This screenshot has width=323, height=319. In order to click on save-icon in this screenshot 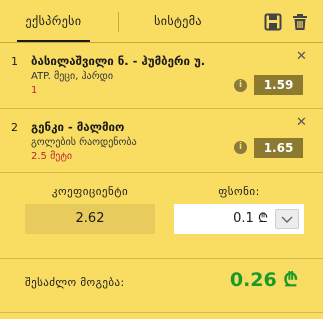, I will do `click(273, 22)`.